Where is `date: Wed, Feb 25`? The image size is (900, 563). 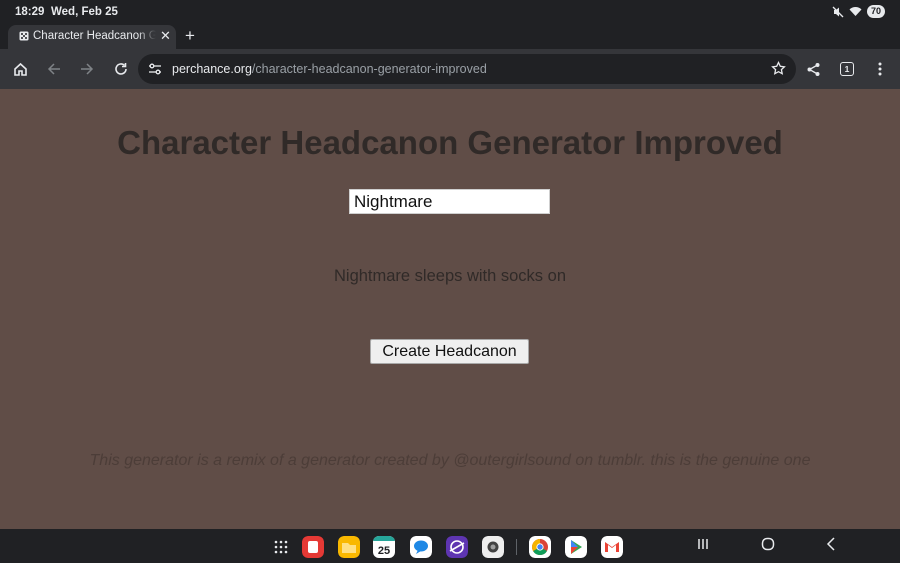
date: Wed, Feb 25 is located at coordinates (84, 12).